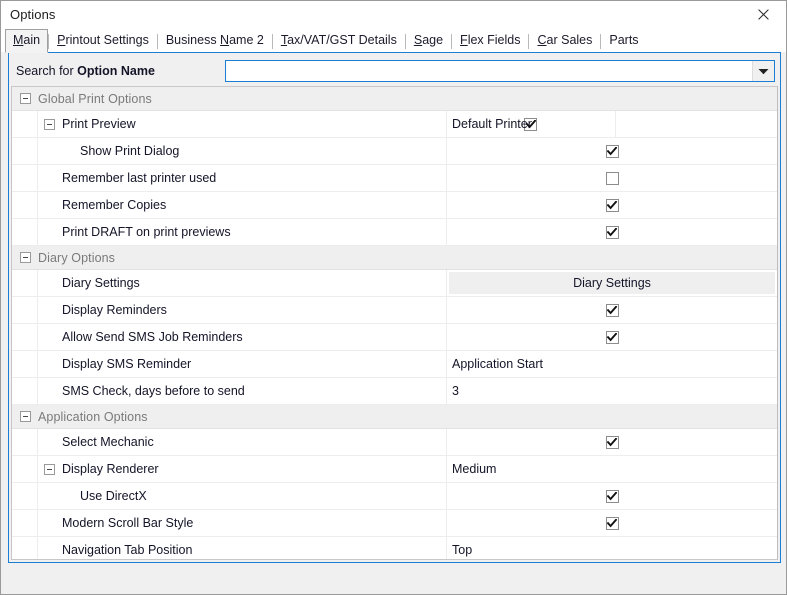 The image size is (787, 595). I want to click on group-header: Diary Options, so click(394, 258).